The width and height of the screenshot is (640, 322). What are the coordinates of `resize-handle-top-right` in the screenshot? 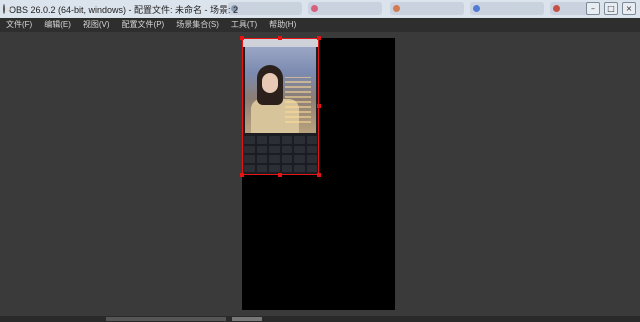 It's located at (319, 38).